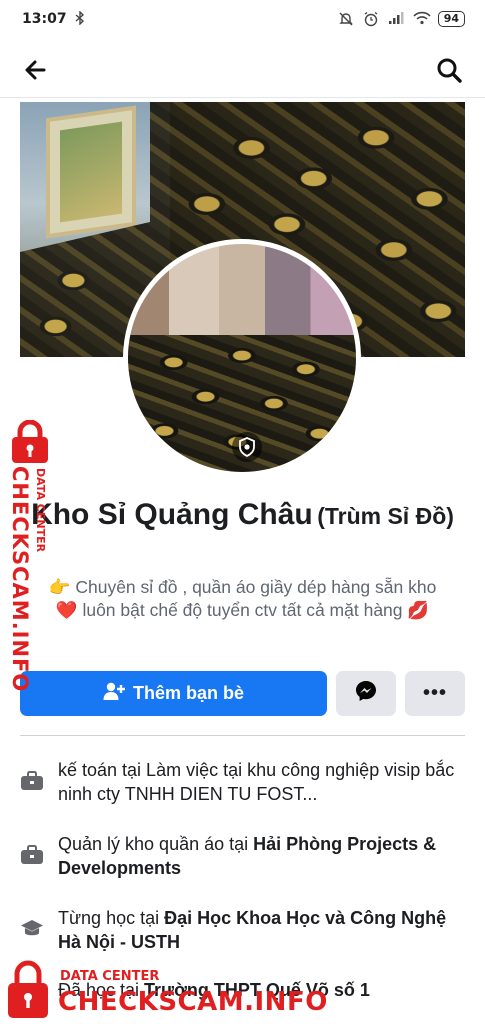 This screenshot has width=485, height=1024. I want to click on mute-icon, so click(346, 19).